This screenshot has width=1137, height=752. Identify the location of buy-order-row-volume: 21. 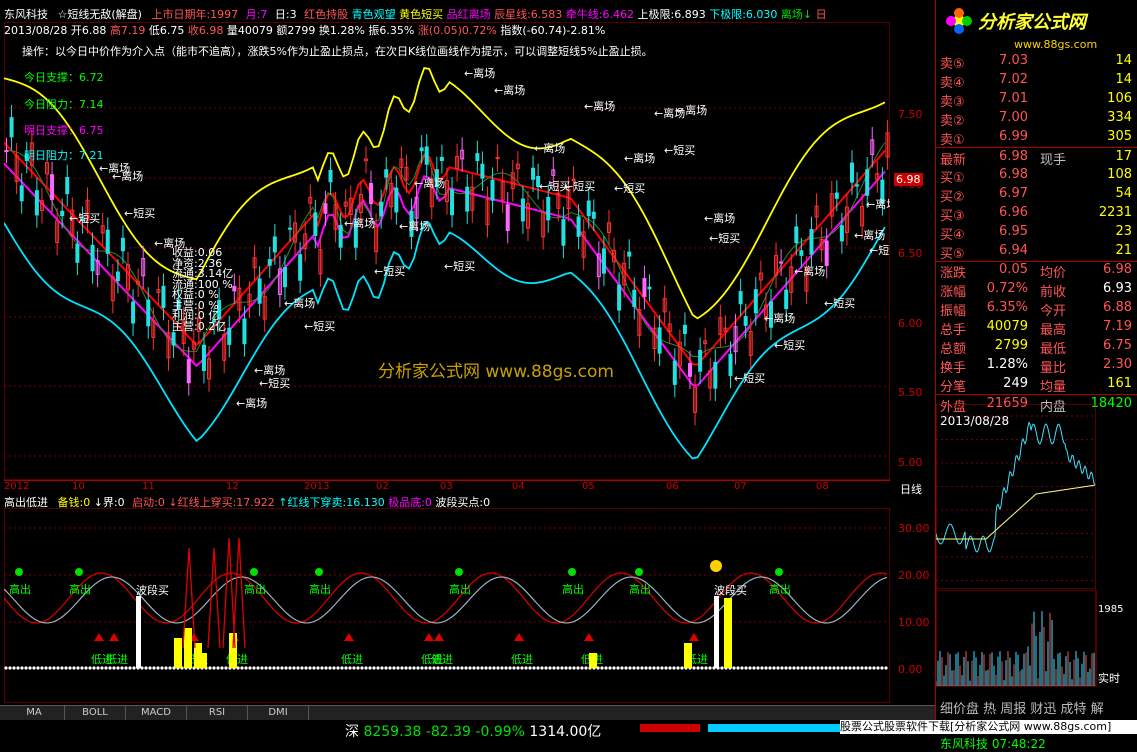
(1123, 250).